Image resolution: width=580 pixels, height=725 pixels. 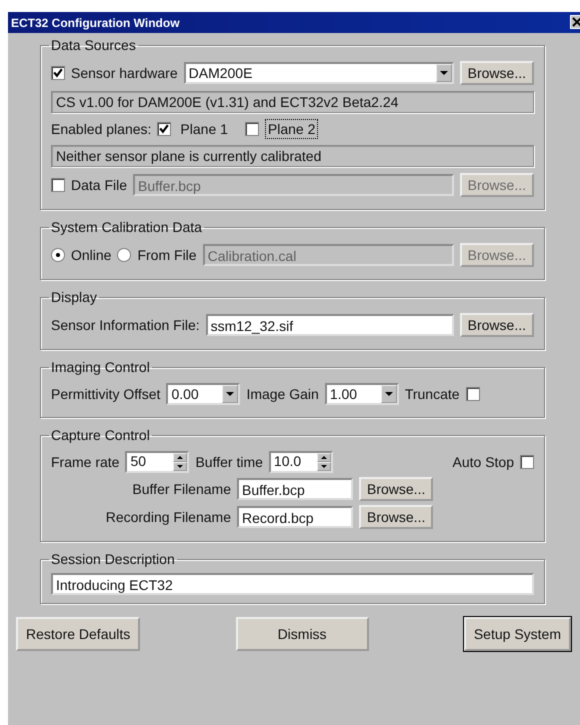 I want to click on dialog-button: Setup System, so click(x=517, y=634).